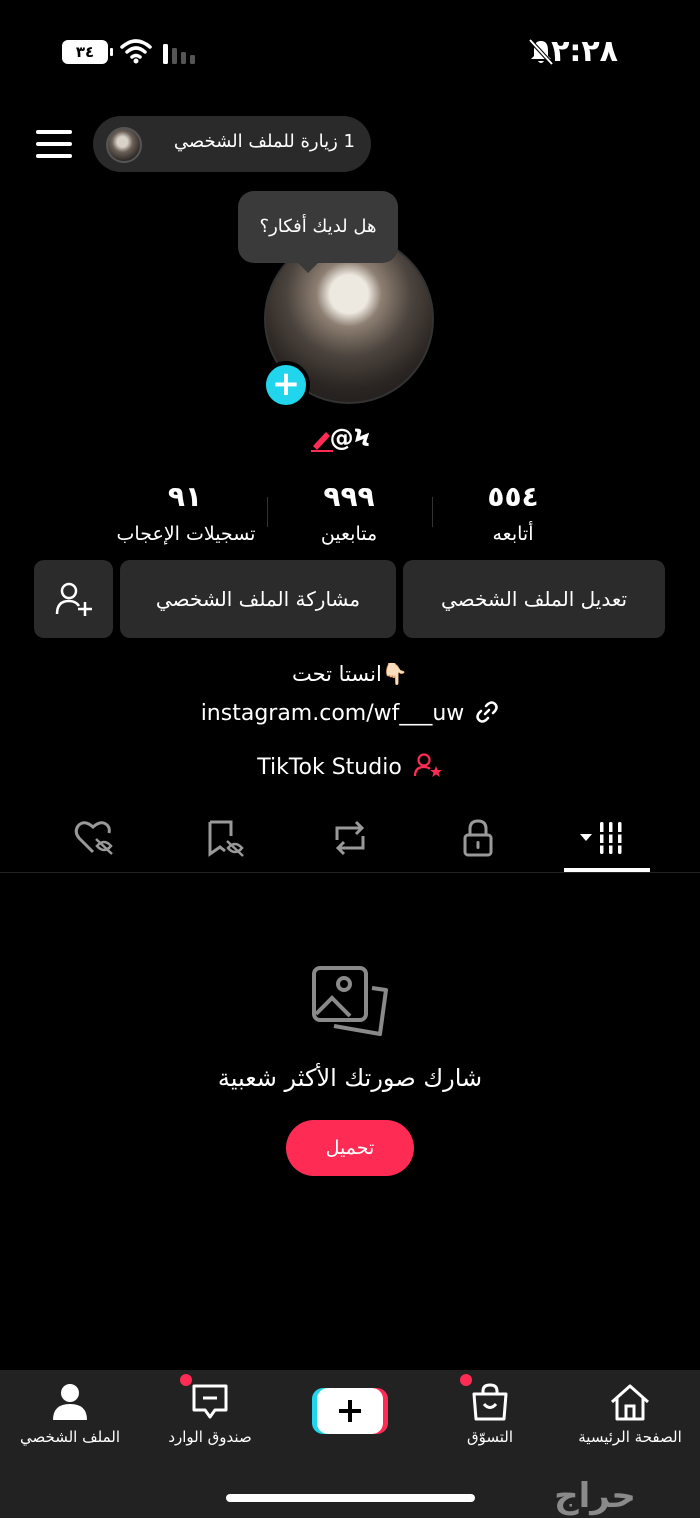 Image resolution: width=700 pixels, height=1518 pixels. Describe the element at coordinates (258, 599) in the screenshot. I see `share-profile-button: مشاركة الملف الشخصي` at that location.